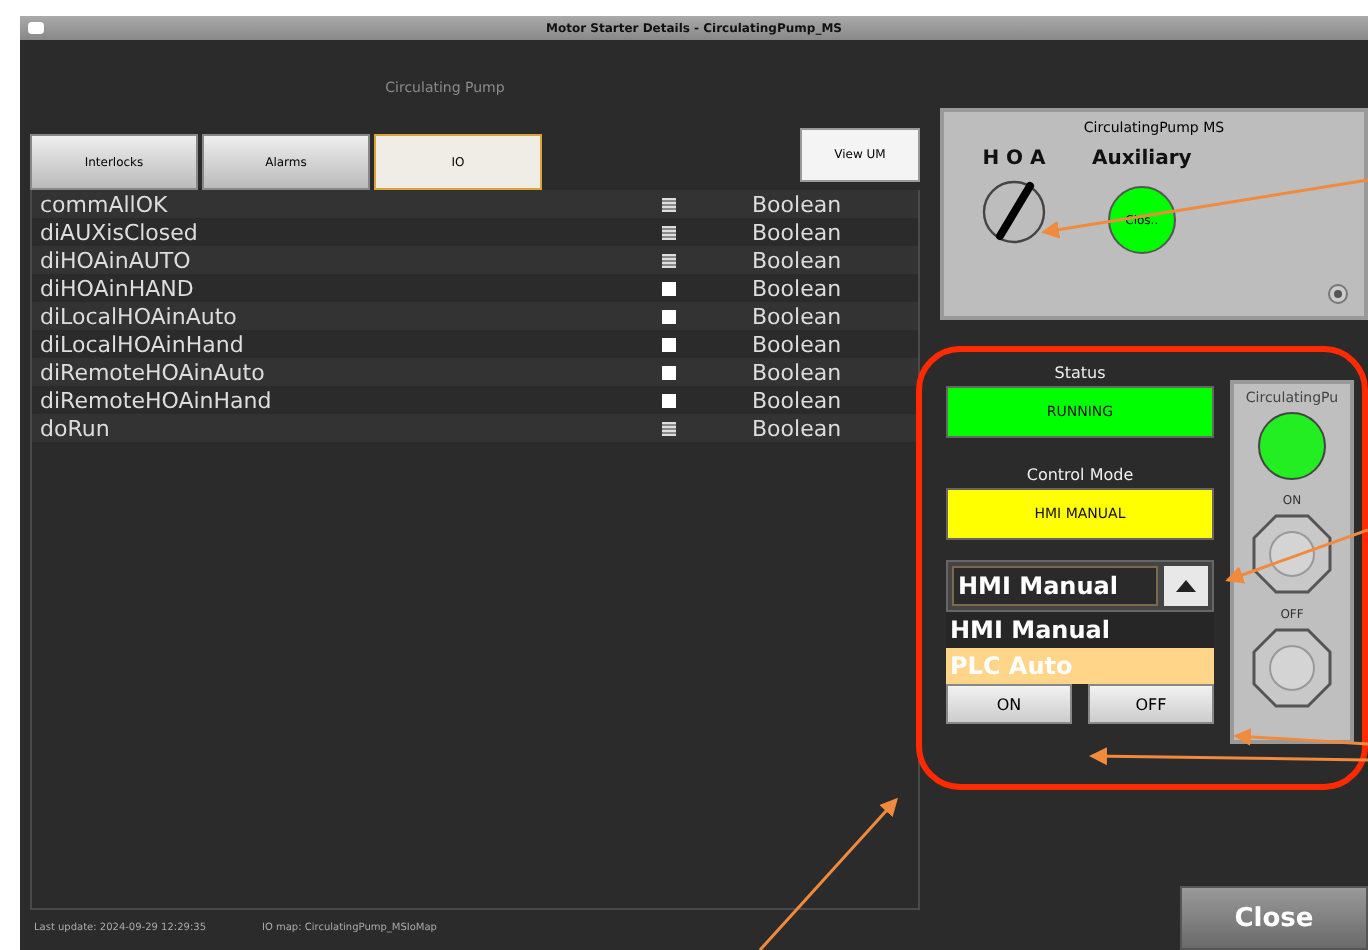 The image size is (1368, 950). What do you see at coordinates (1142, 159) in the screenshot?
I see `auxiliary-label: Auxiliary` at bounding box center [1142, 159].